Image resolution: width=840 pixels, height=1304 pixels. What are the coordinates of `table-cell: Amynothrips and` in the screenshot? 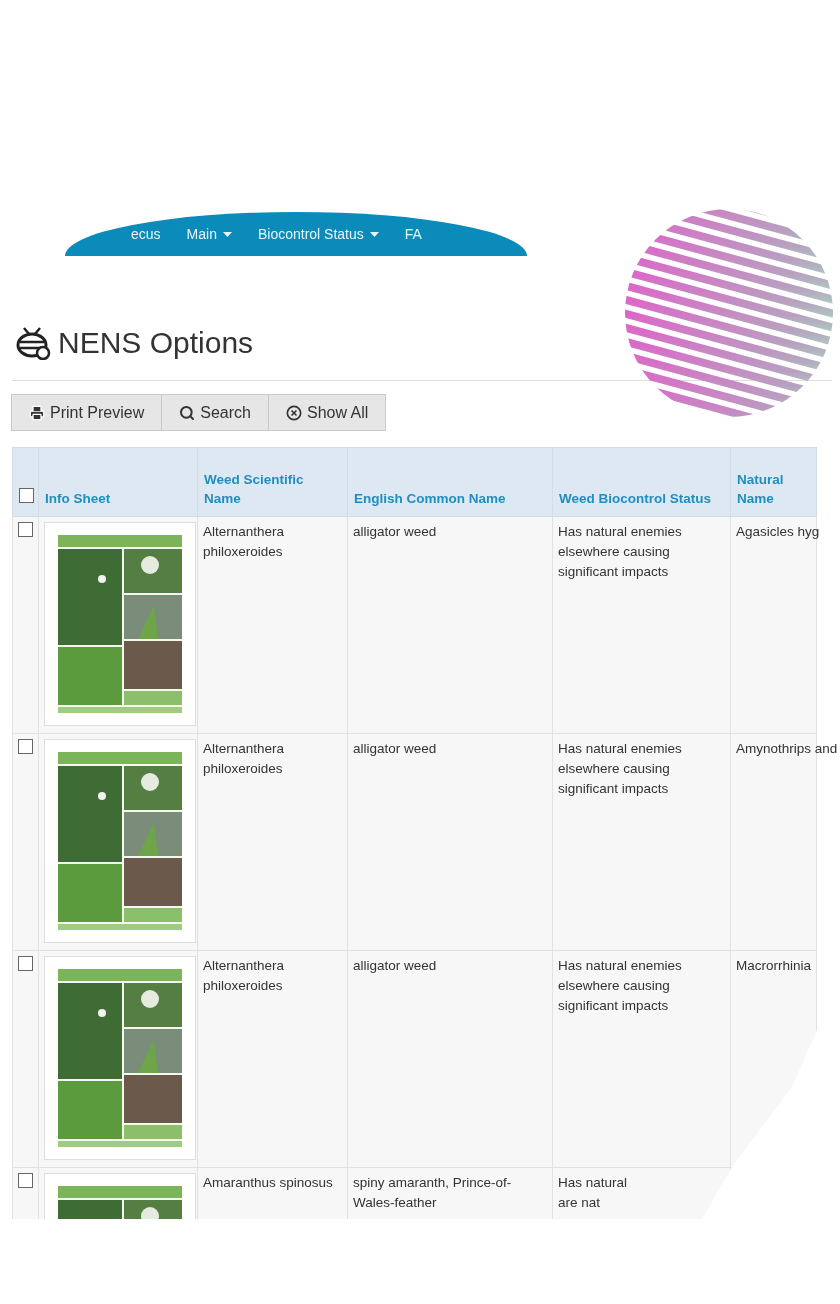 It's located at (787, 748).